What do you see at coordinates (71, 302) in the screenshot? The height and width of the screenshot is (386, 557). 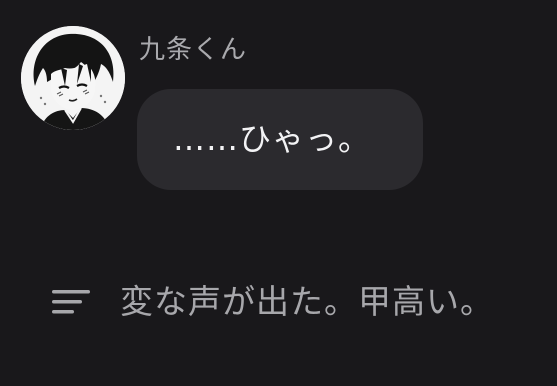 I see `narration-lines-icon` at bounding box center [71, 302].